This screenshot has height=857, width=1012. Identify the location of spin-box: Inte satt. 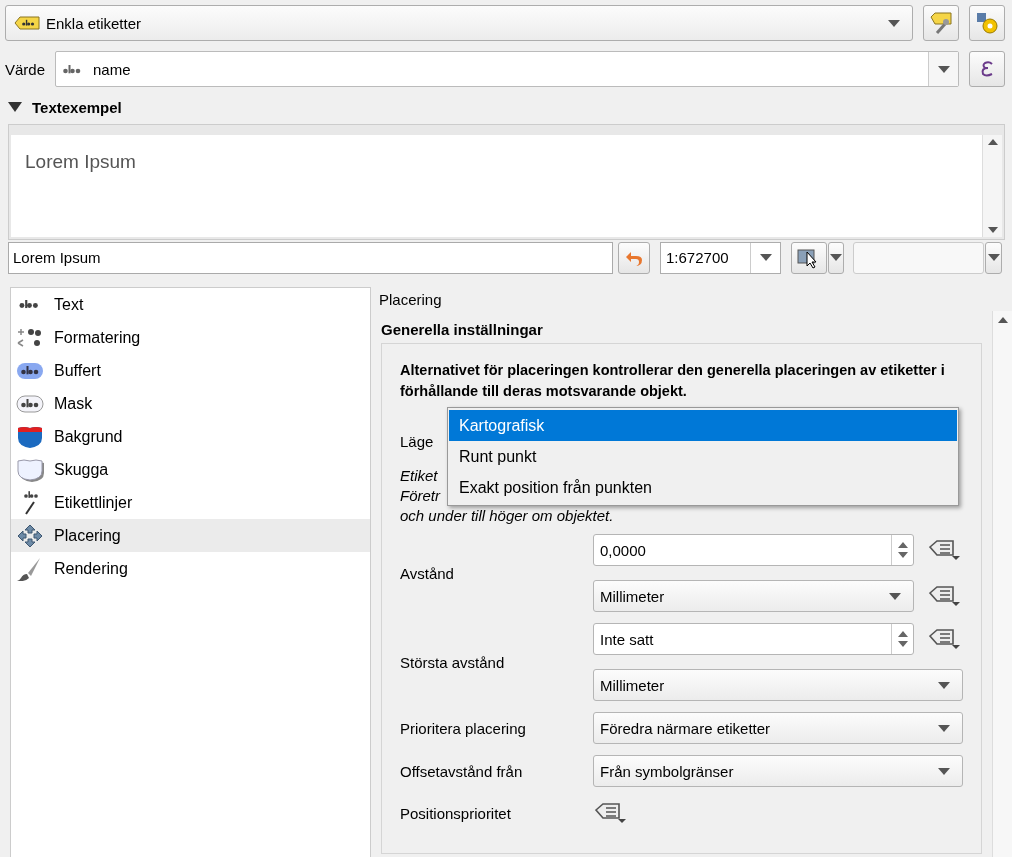
(753, 639).